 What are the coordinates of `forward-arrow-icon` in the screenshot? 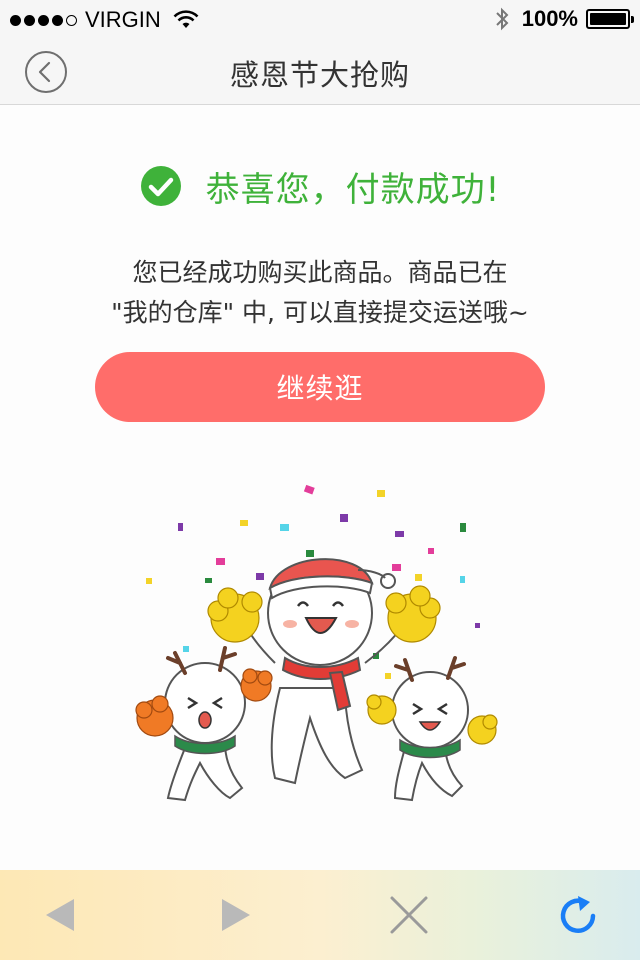 It's located at (235, 915).